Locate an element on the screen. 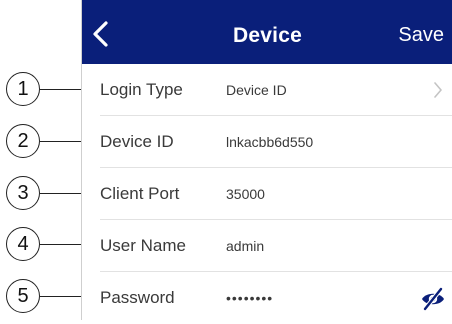 The height and width of the screenshot is (324, 452). user-name-input: admin is located at coordinates (245, 246).